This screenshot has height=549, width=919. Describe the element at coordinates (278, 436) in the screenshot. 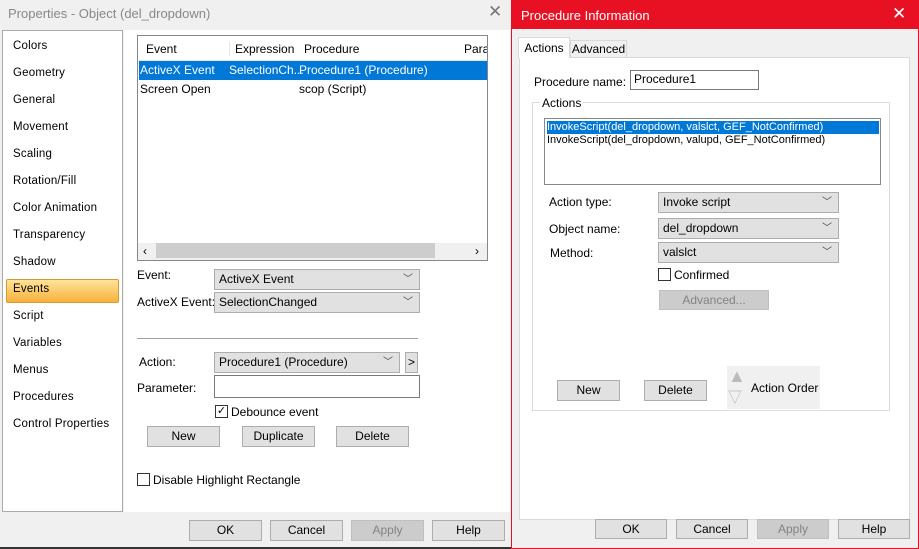

I see `duplicate-button: Duplicate` at that location.